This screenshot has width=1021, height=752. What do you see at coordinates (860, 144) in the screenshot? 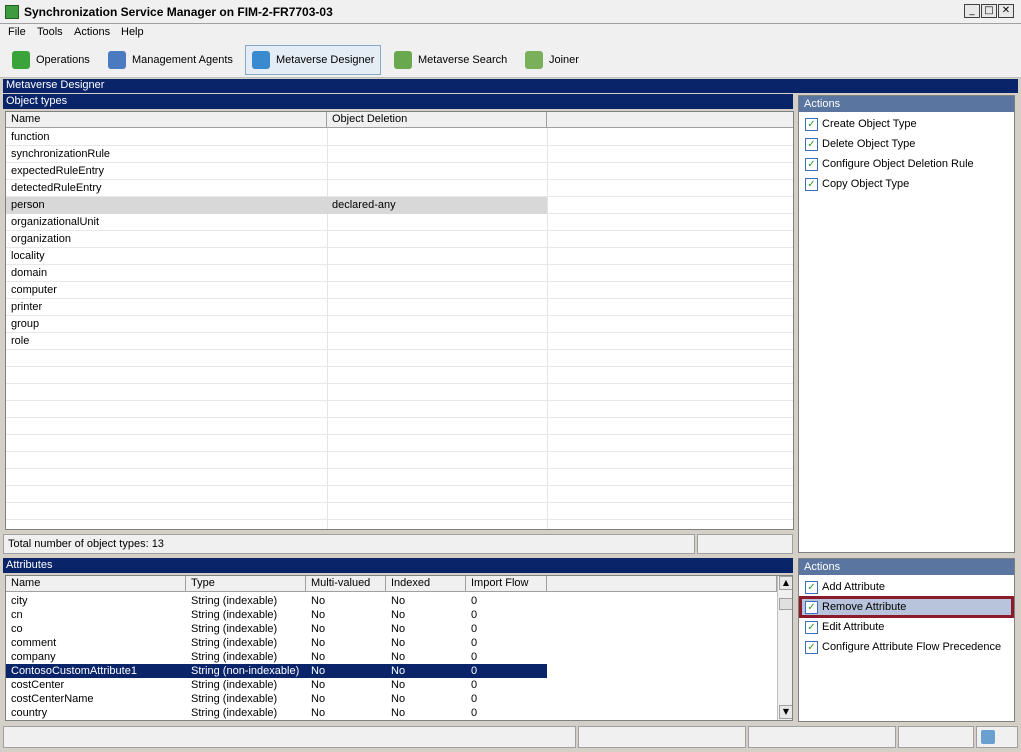
I see `delete-object-type-action: ✓ Delete Object Type` at bounding box center [860, 144].